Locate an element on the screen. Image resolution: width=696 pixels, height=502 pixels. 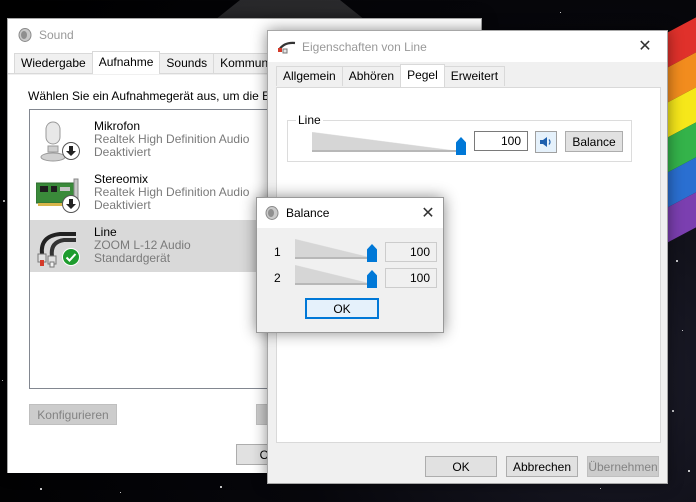
line-level-value: 100 is located at coordinates (501, 141).